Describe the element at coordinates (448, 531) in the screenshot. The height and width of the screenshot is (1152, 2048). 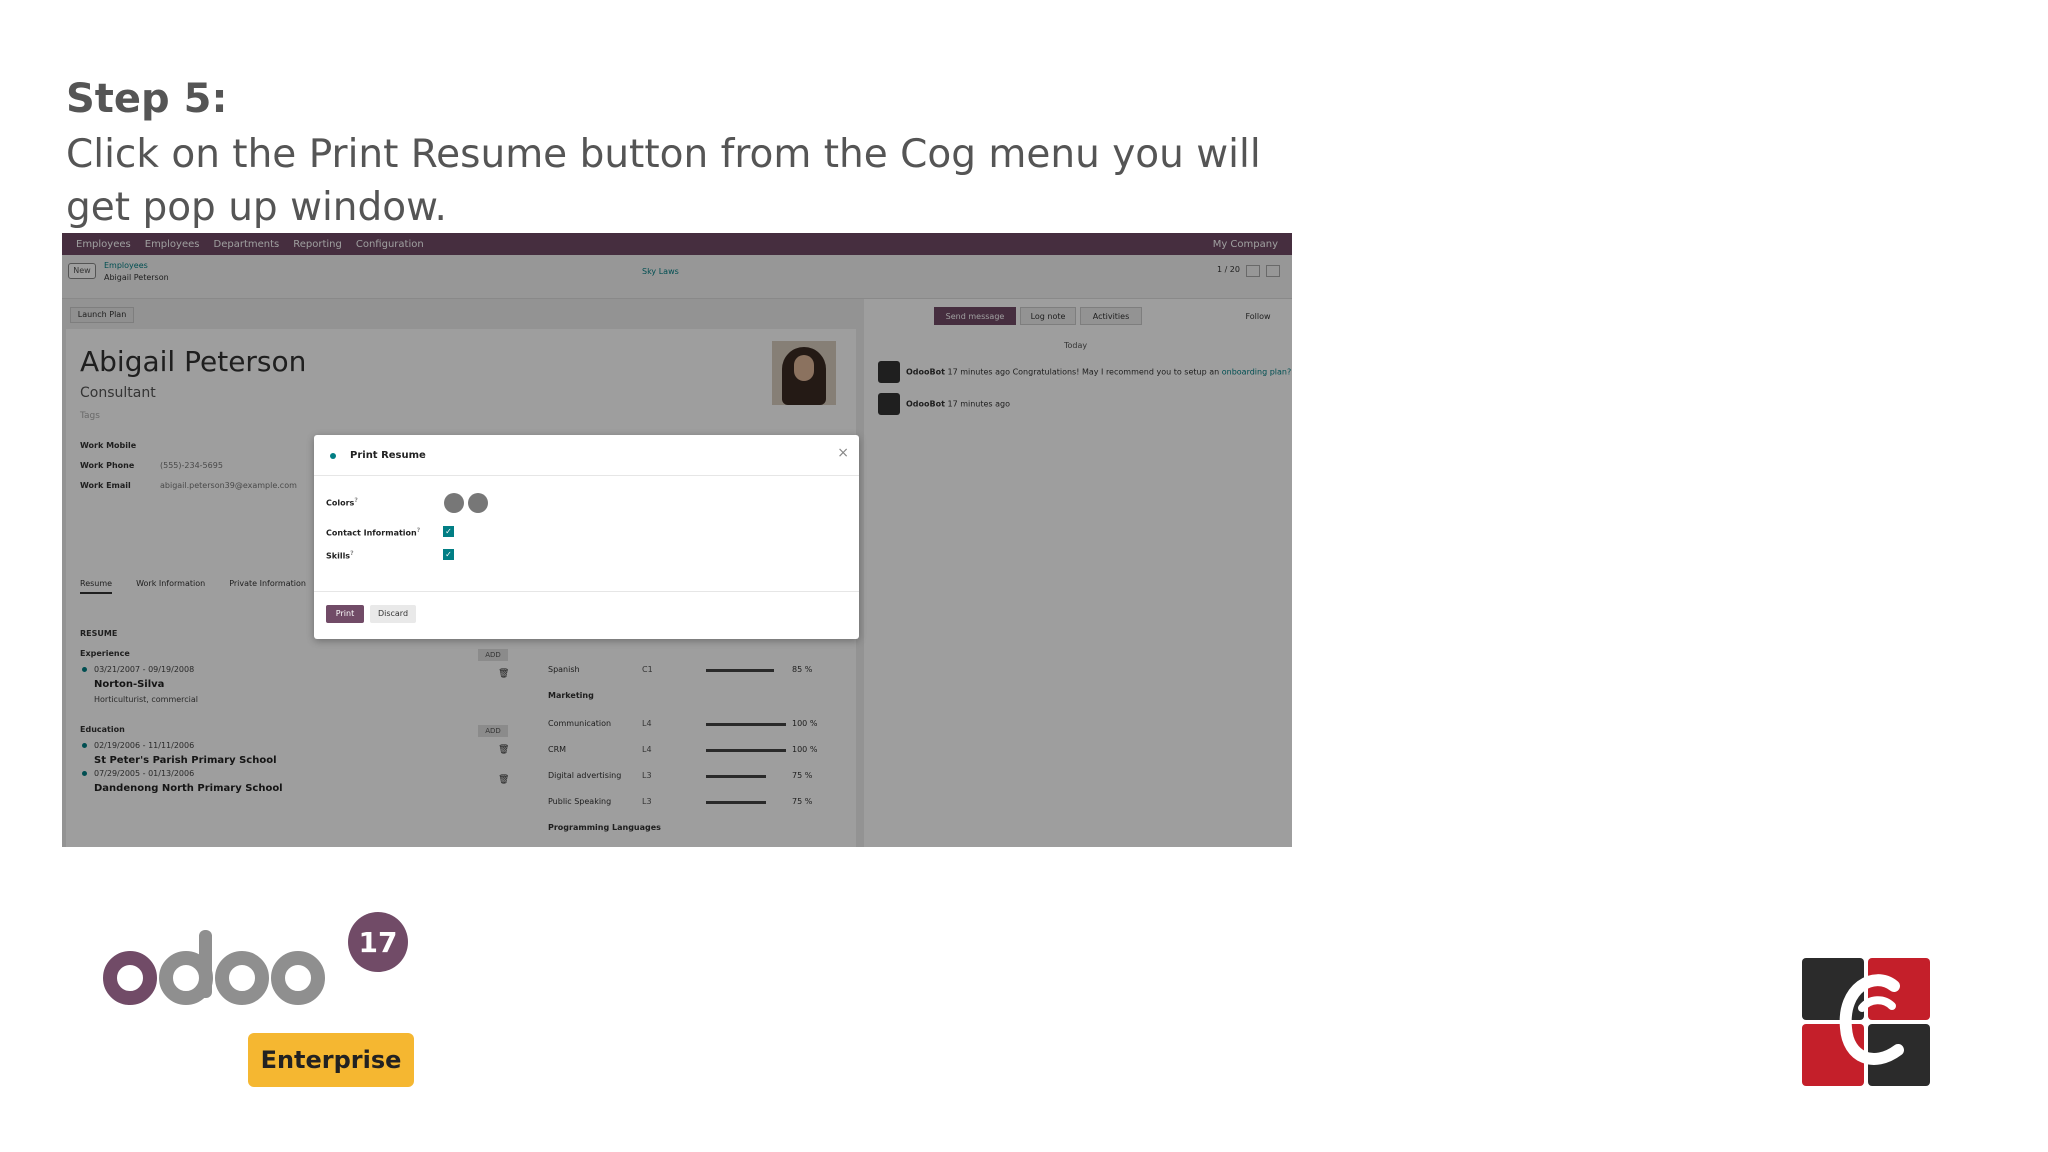
I see `contact-information-checkbox: ✓` at that location.